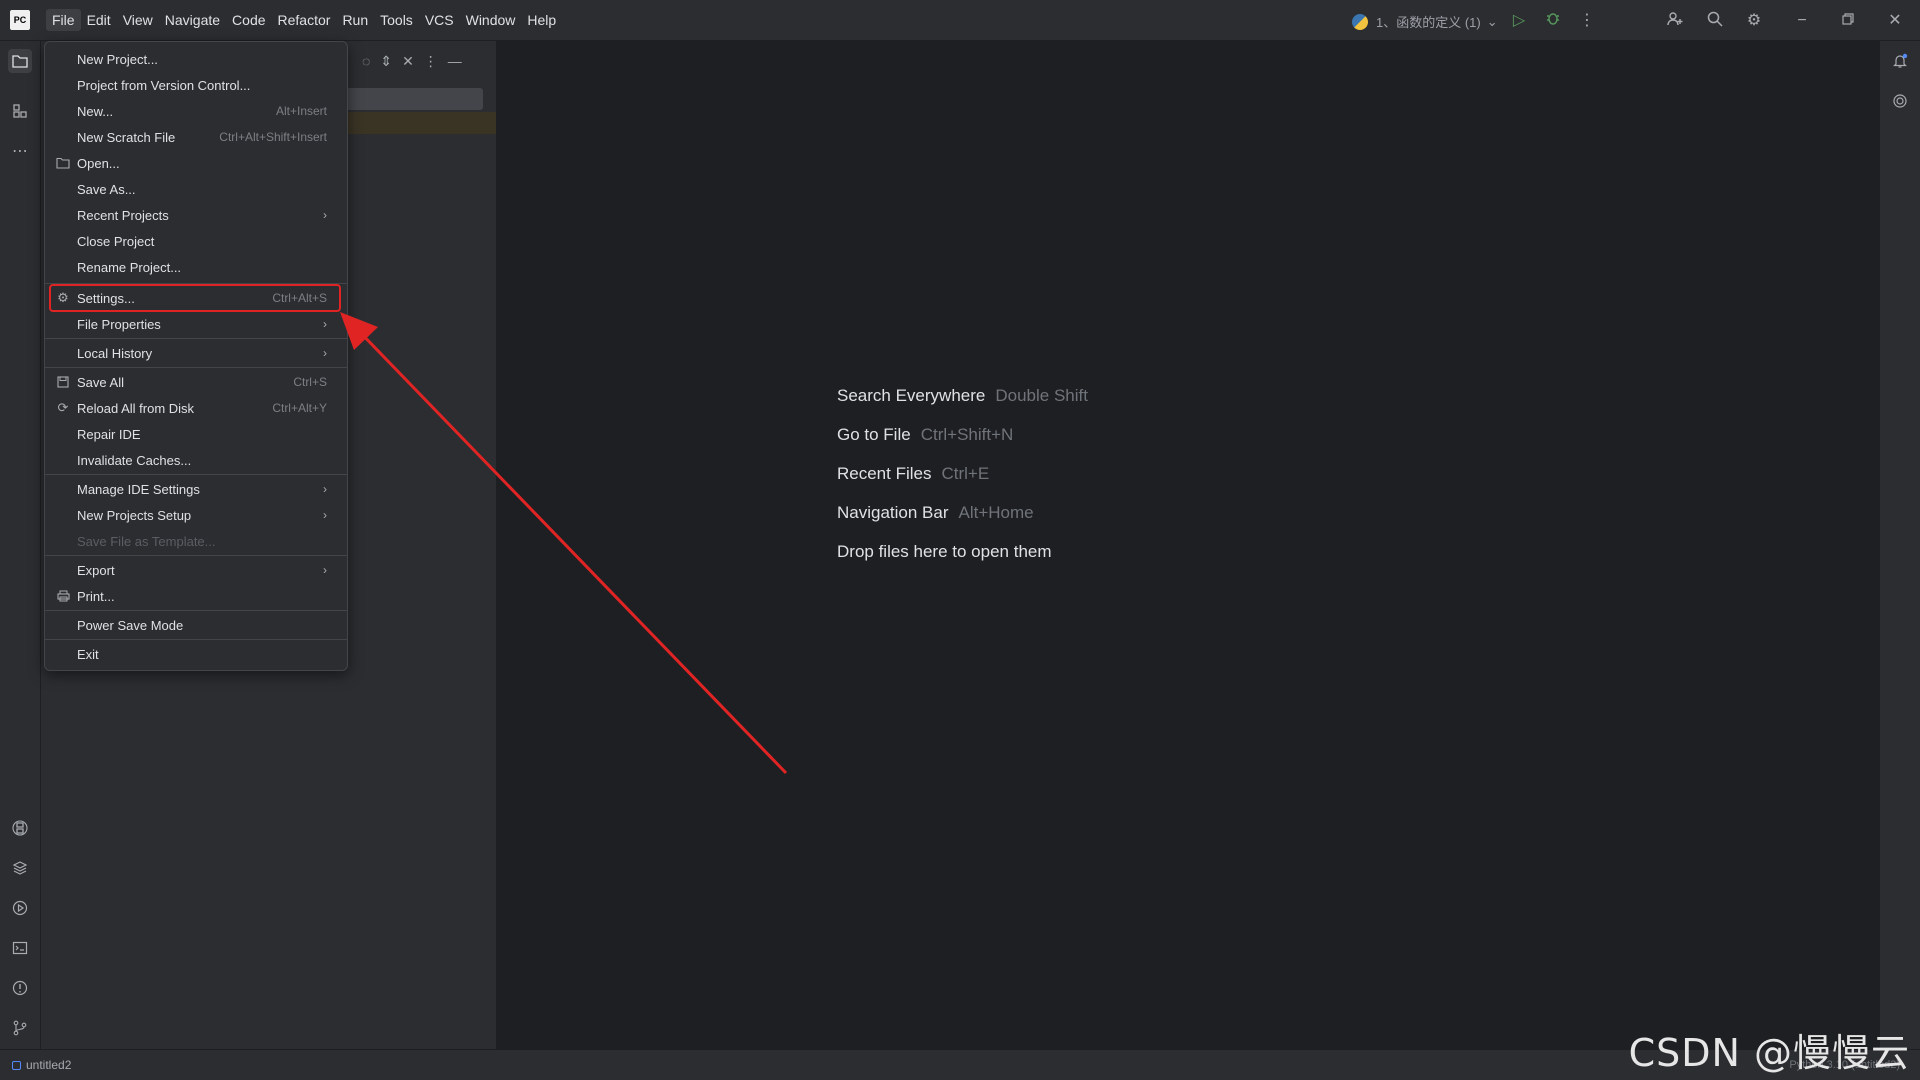 This screenshot has width=1920, height=1080. I want to click on hint-action: Recent Files, so click(884, 473).